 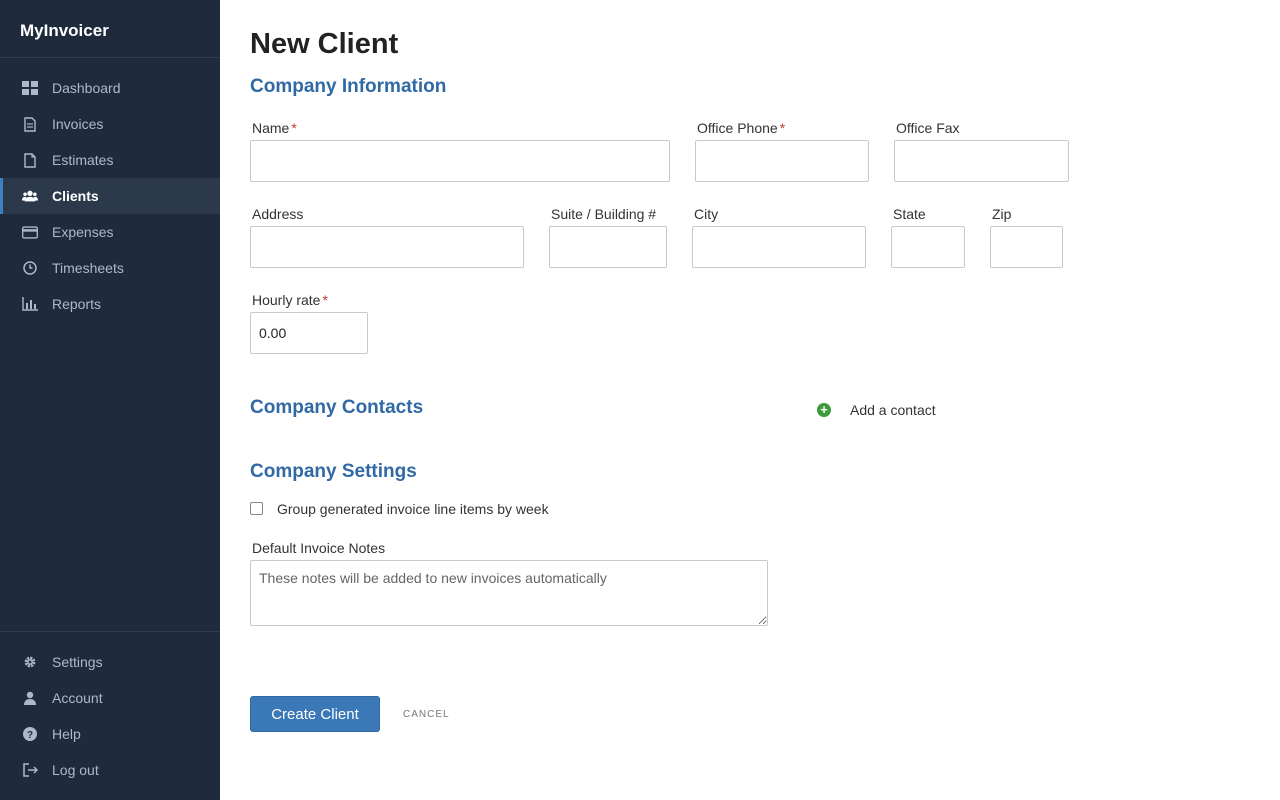 I want to click on sidebar-item-timesheets: Timesheets, so click(x=110, y=268).